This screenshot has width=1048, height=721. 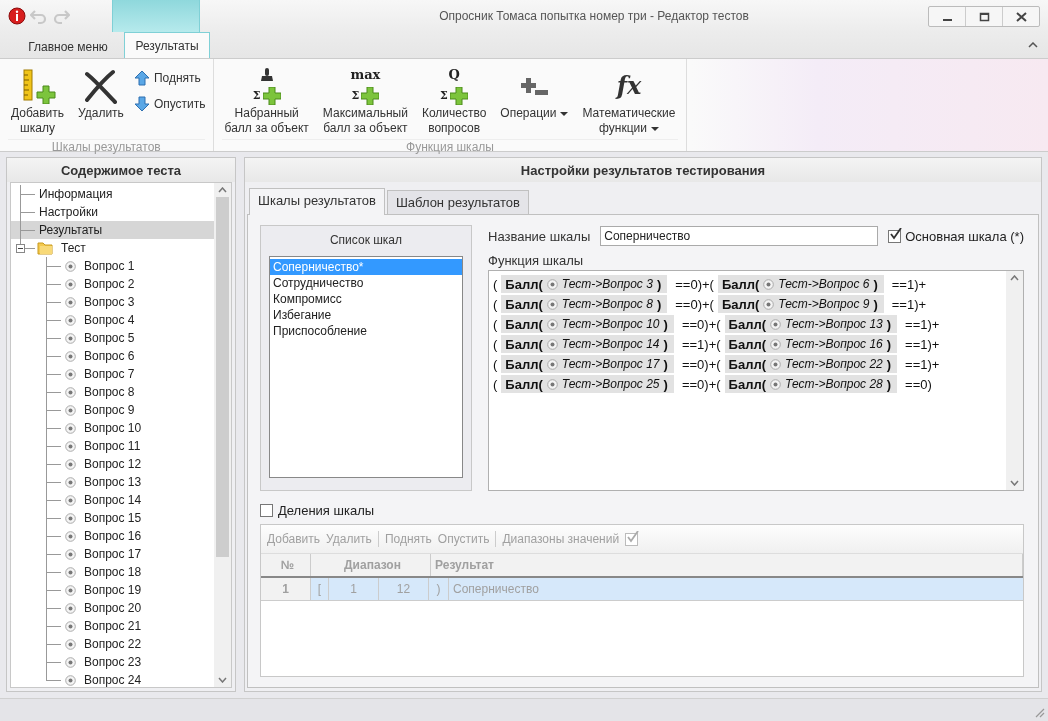 I want to click on formula-token: Балл( Тест->Вопрос 28 ), so click(x=811, y=384).